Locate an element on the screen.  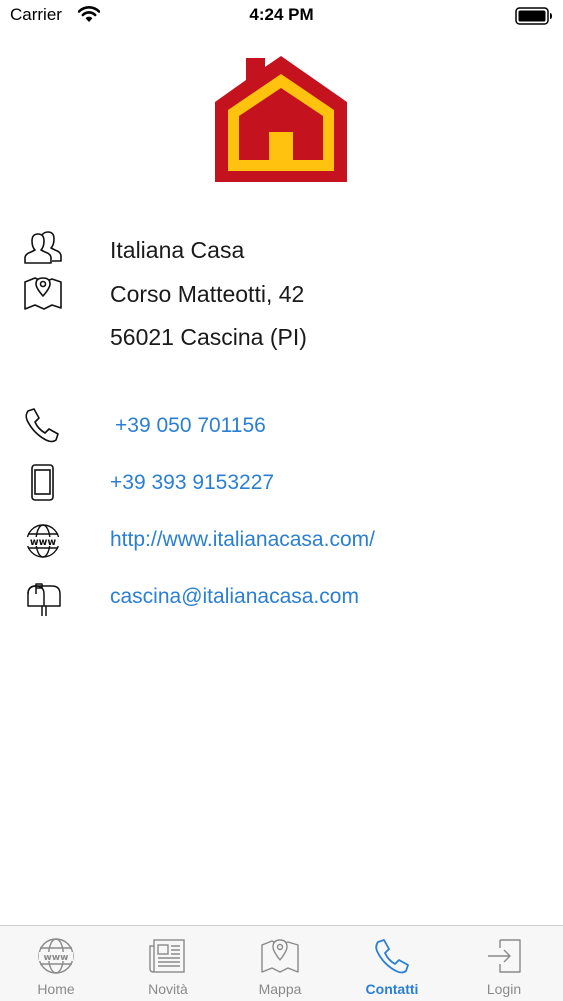
newspaper-icon is located at coordinates (167, 956).